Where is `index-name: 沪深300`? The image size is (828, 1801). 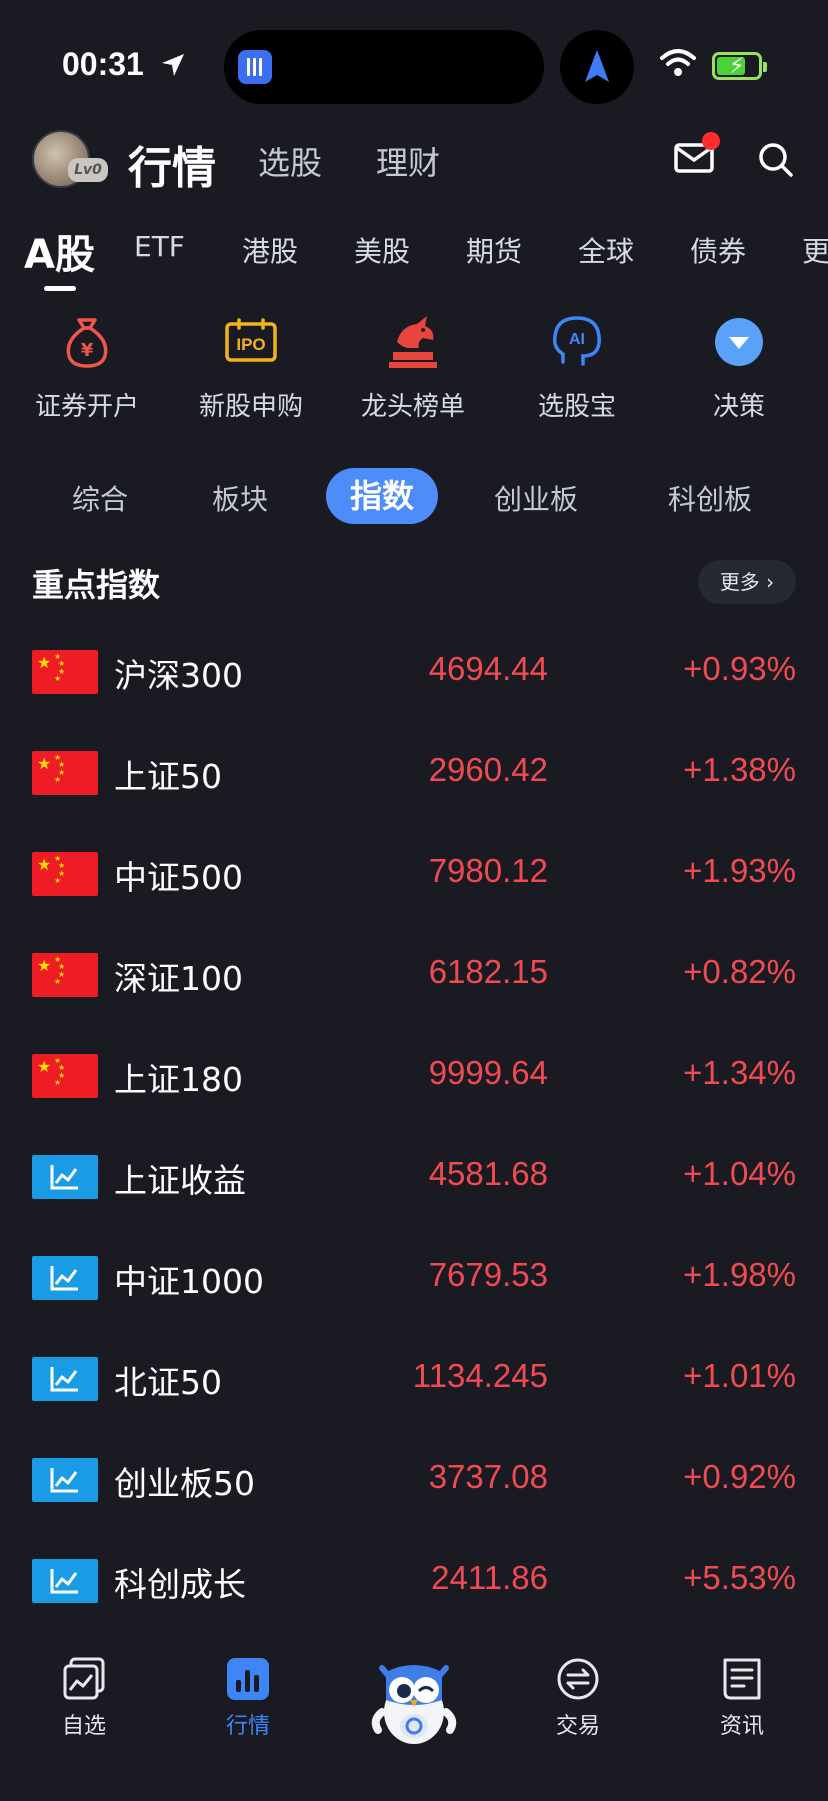
index-name: 沪深300 is located at coordinates (178, 675).